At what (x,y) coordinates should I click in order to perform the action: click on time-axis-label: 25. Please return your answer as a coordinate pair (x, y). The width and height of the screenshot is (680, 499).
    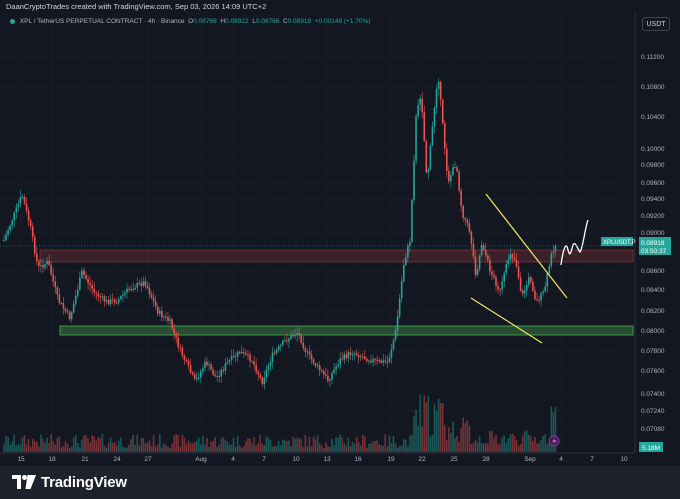
    Looking at the image, I should click on (454, 459).